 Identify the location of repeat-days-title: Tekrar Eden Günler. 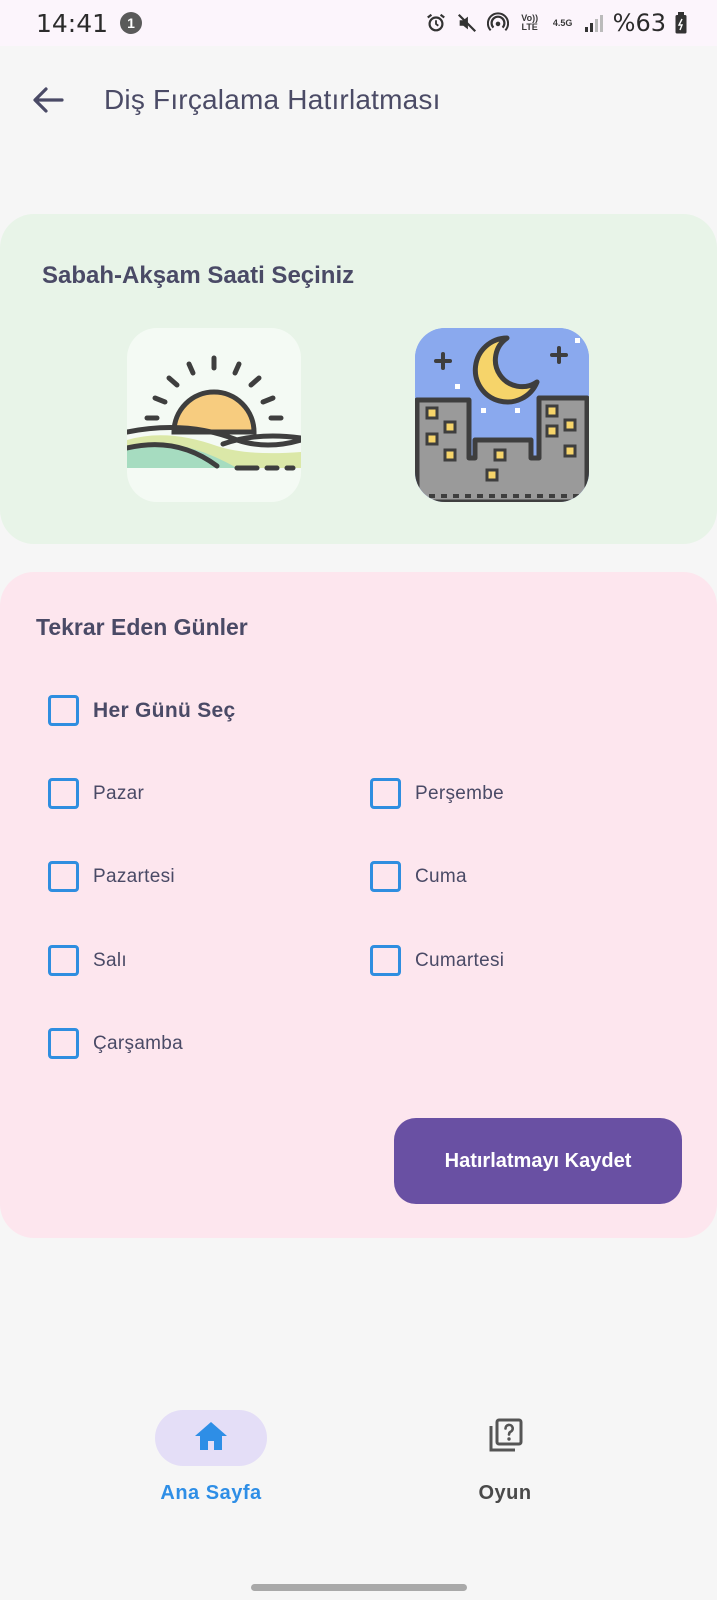
(142, 627).